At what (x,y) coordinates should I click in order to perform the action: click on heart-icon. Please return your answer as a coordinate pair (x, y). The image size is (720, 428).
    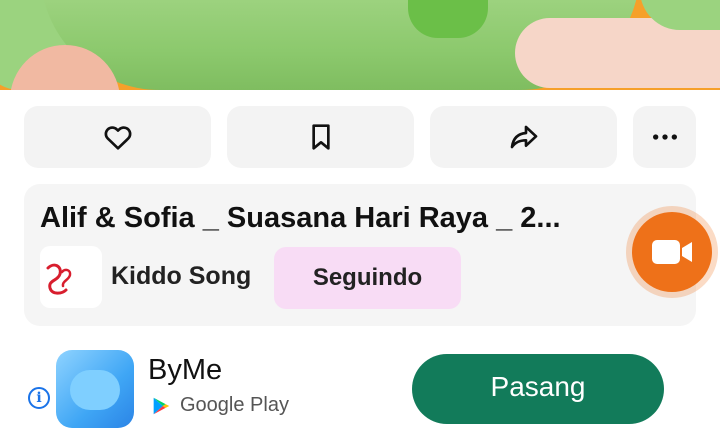
    Looking at the image, I should click on (117, 138).